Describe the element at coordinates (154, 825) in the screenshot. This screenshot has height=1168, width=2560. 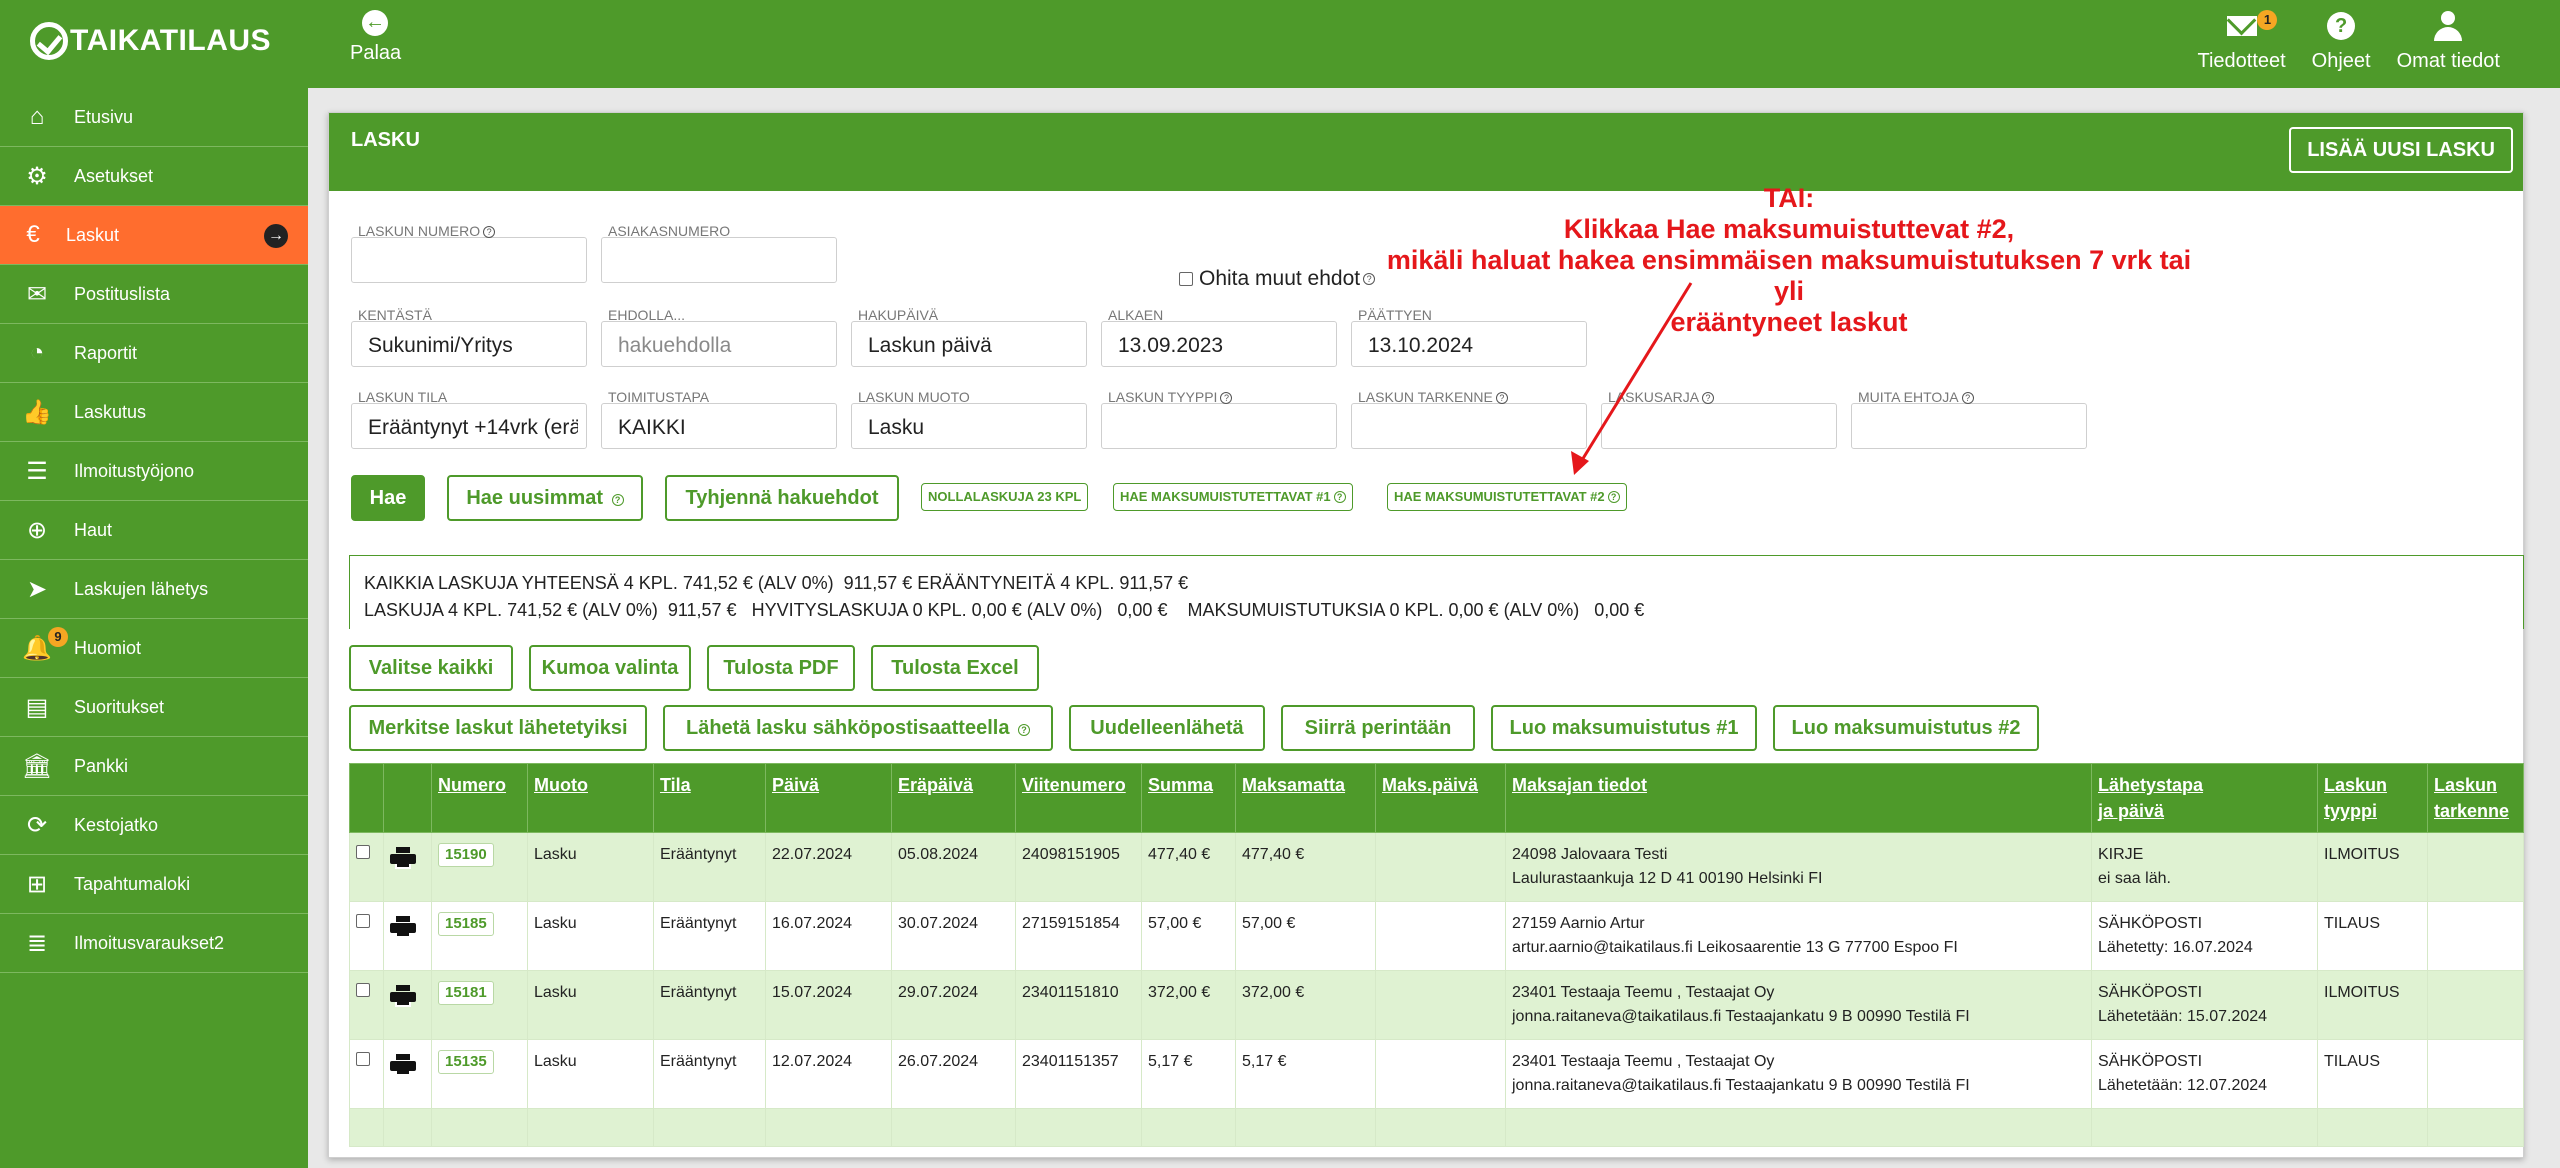
I see `sidebar-item-kestojatko: ⟳ Kestojatko` at that location.